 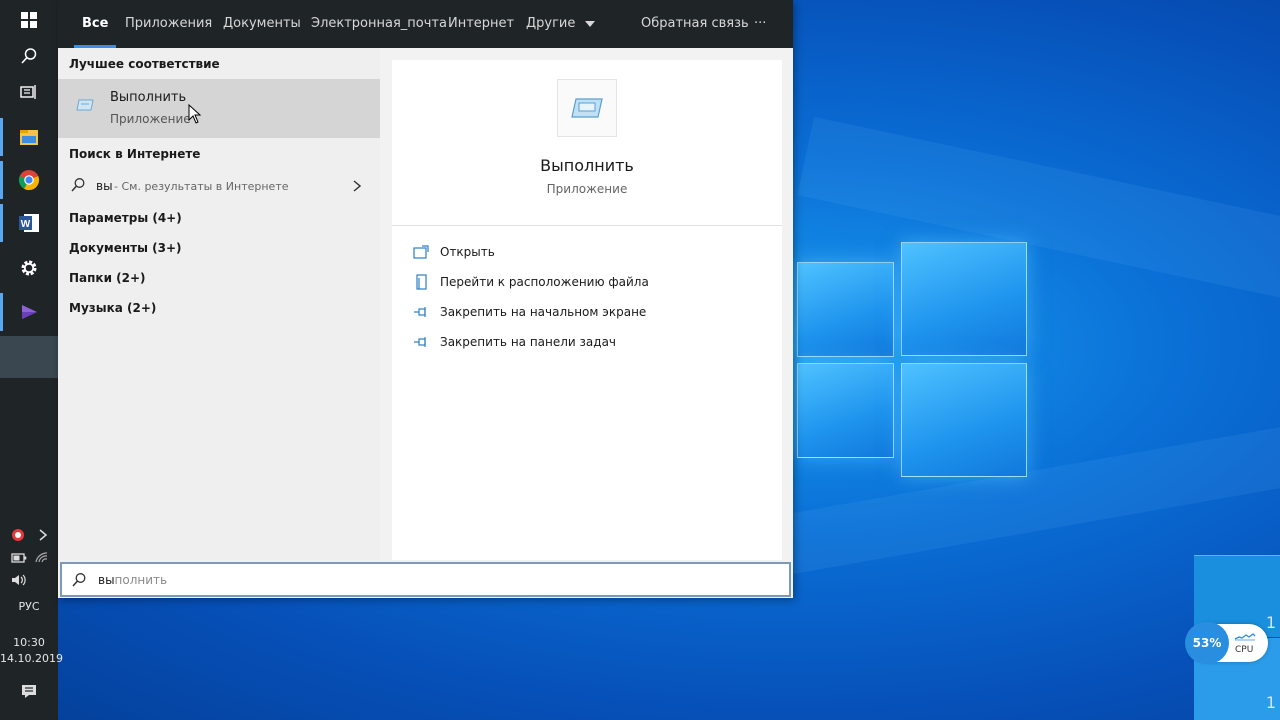 I want to click on feedback-link: Обратная связь, so click(x=695, y=24).